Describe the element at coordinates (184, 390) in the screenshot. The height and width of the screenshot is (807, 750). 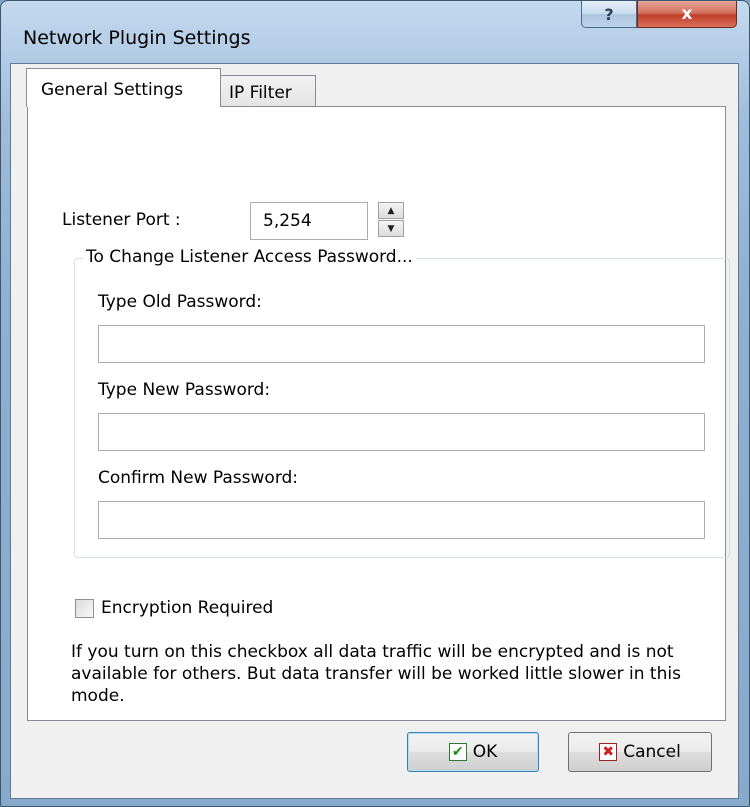
I see `new-password-label: Type New Password:` at that location.